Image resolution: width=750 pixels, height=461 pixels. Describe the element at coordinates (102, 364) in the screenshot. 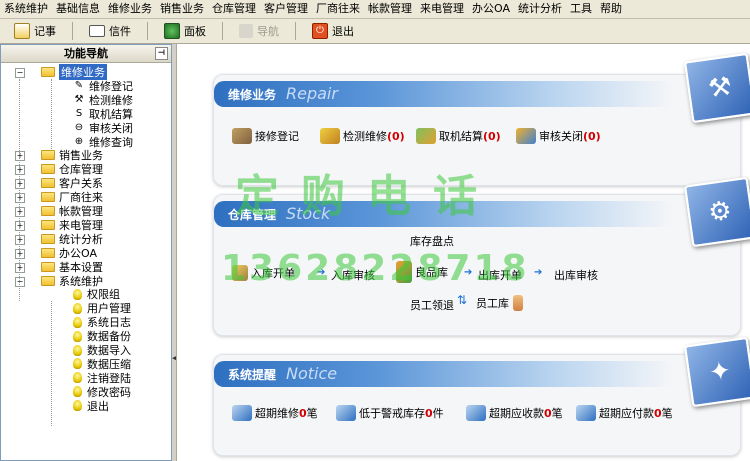

I see `tree-item-system-5: 数据压缩` at that location.